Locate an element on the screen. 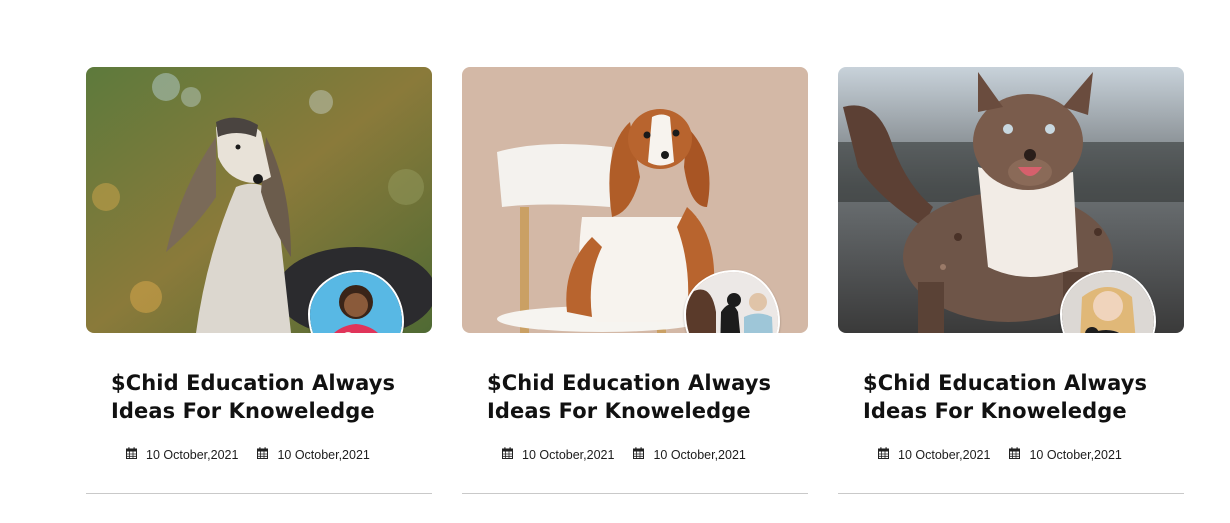 This screenshot has height=523, width=1230. spaniel-on-chair-photo is located at coordinates (635, 200).